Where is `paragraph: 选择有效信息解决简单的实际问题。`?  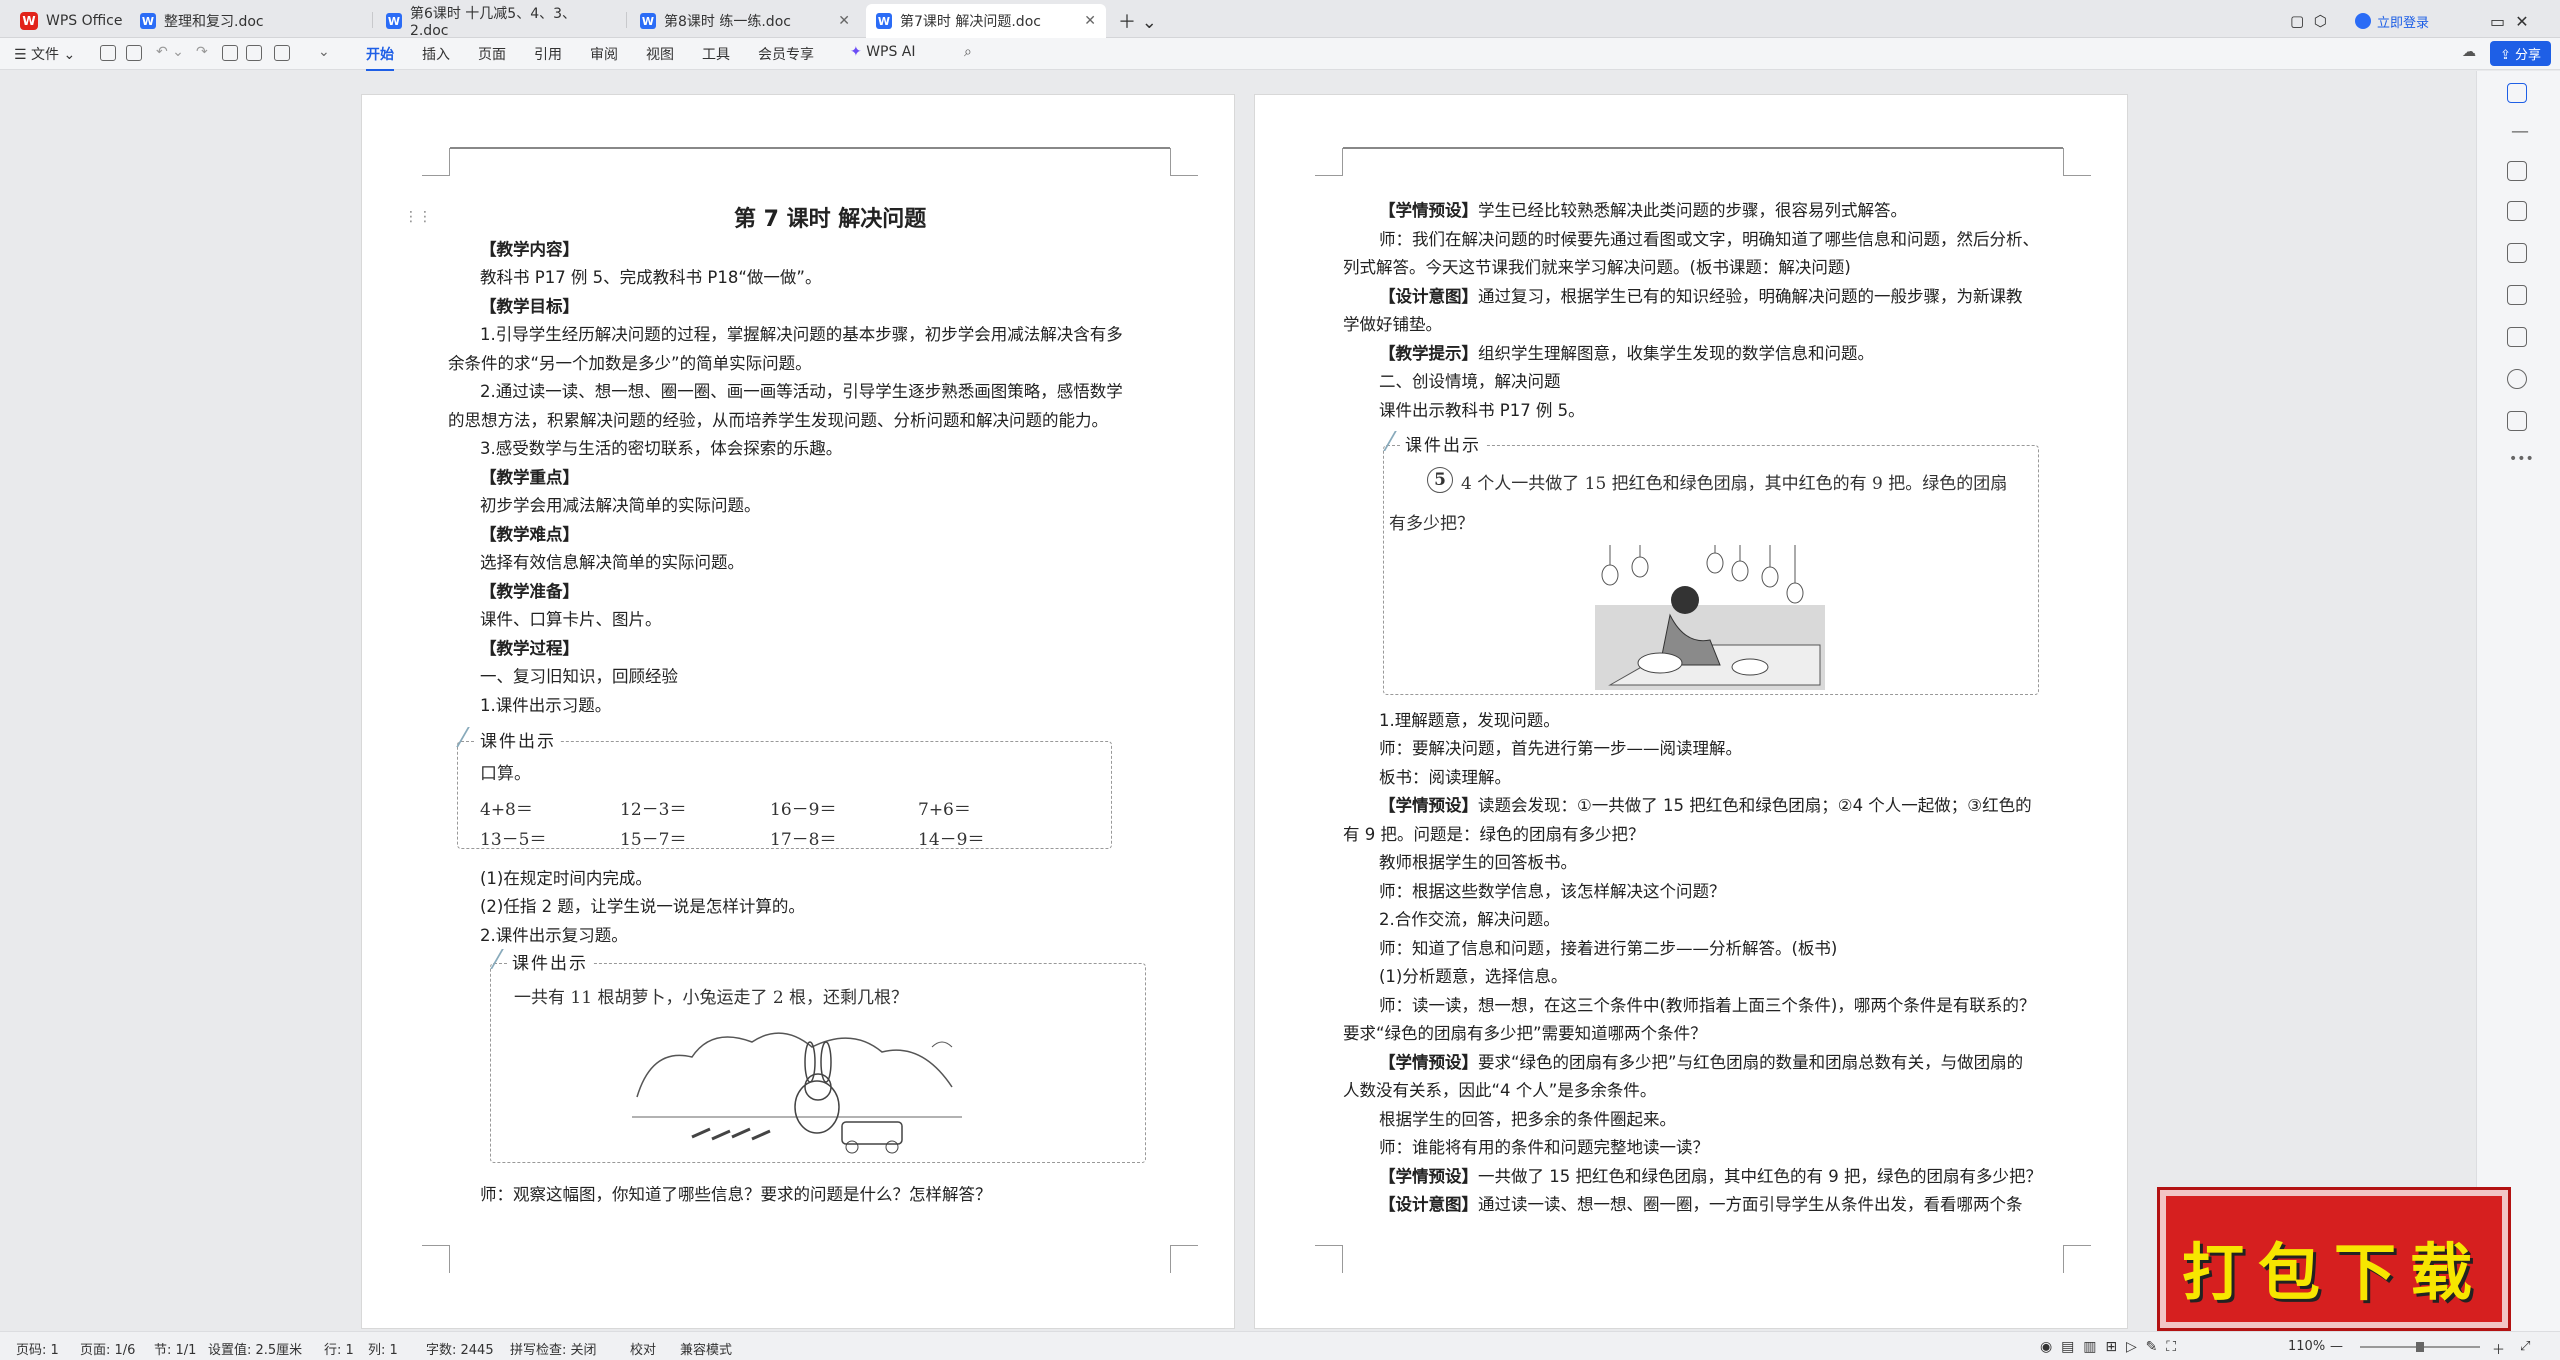
paragraph: 选择有效信息解决简单的实际问题。 is located at coordinates (612, 562).